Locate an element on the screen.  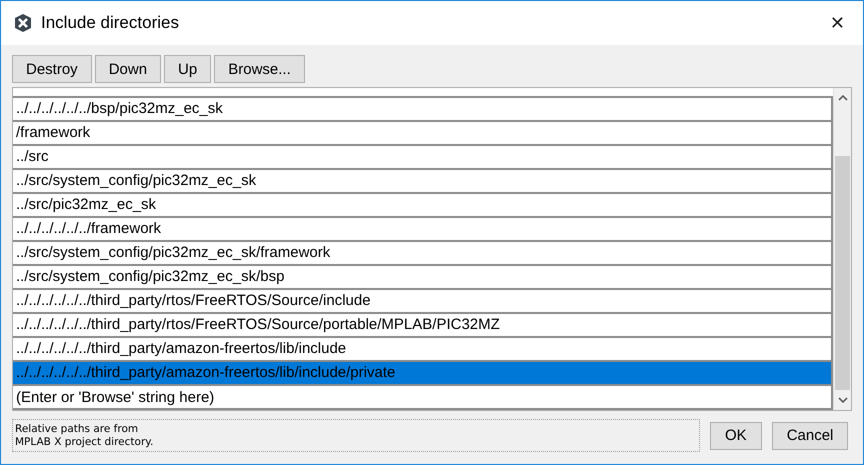
path-row: ../src/system_config/pic32mz_ec_sk/bsp is located at coordinates (423, 278).